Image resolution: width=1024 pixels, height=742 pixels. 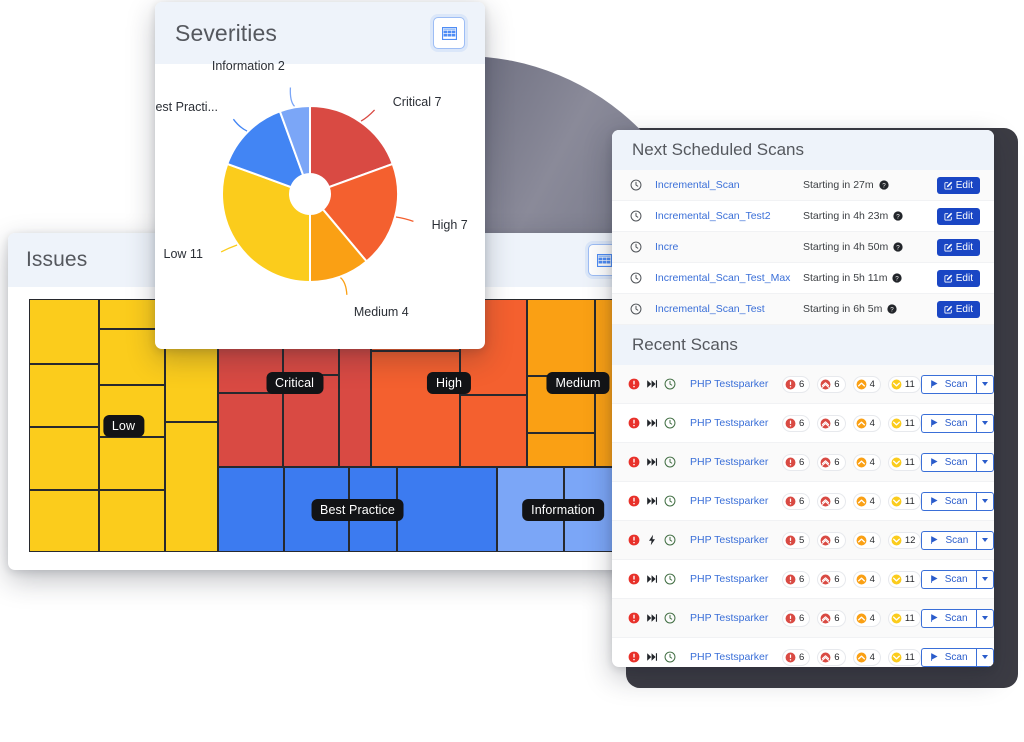 What do you see at coordinates (381, 312) in the screenshot?
I see `donut-slice-label: Medium 4` at bounding box center [381, 312].